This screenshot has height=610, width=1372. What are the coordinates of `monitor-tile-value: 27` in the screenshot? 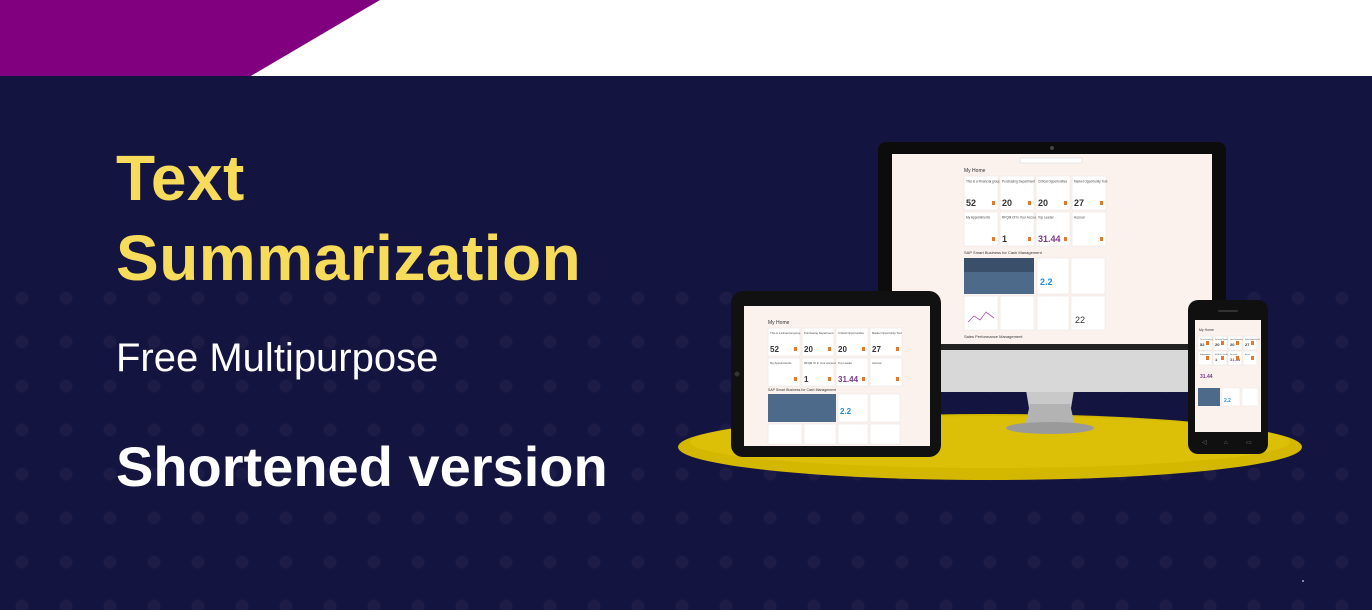 It's located at (1079, 203).